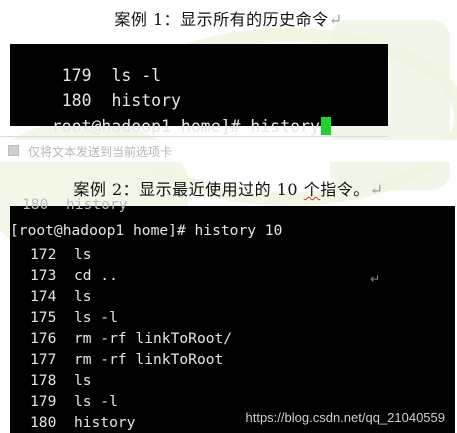 The width and height of the screenshot is (457, 433). Describe the element at coordinates (185, 126) in the screenshot. I see `shell-prompt: root@hadoop1 home]# history` at that location.